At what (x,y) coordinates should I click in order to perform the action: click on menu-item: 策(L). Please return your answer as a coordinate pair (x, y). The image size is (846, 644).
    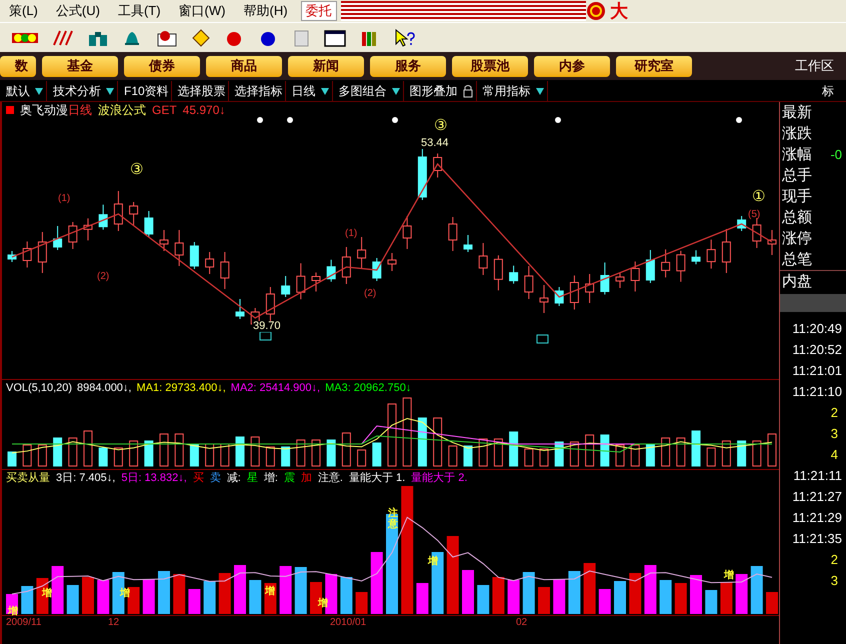
    Looking at the image, I should click on (23, 11).